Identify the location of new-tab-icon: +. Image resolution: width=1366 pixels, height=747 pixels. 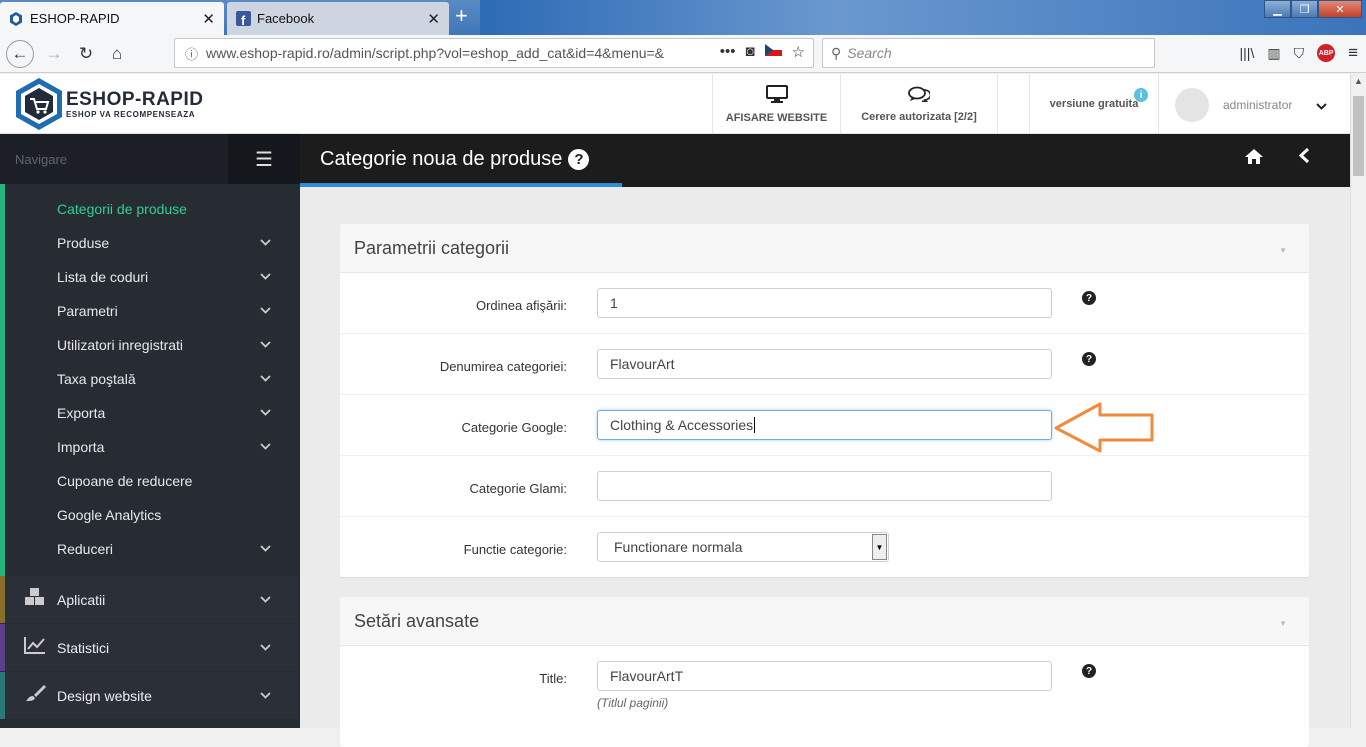
(461, 16).